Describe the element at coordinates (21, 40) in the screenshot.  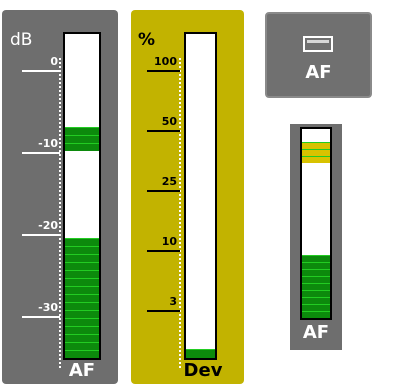
I see `af-unit-label: dB` at that location.